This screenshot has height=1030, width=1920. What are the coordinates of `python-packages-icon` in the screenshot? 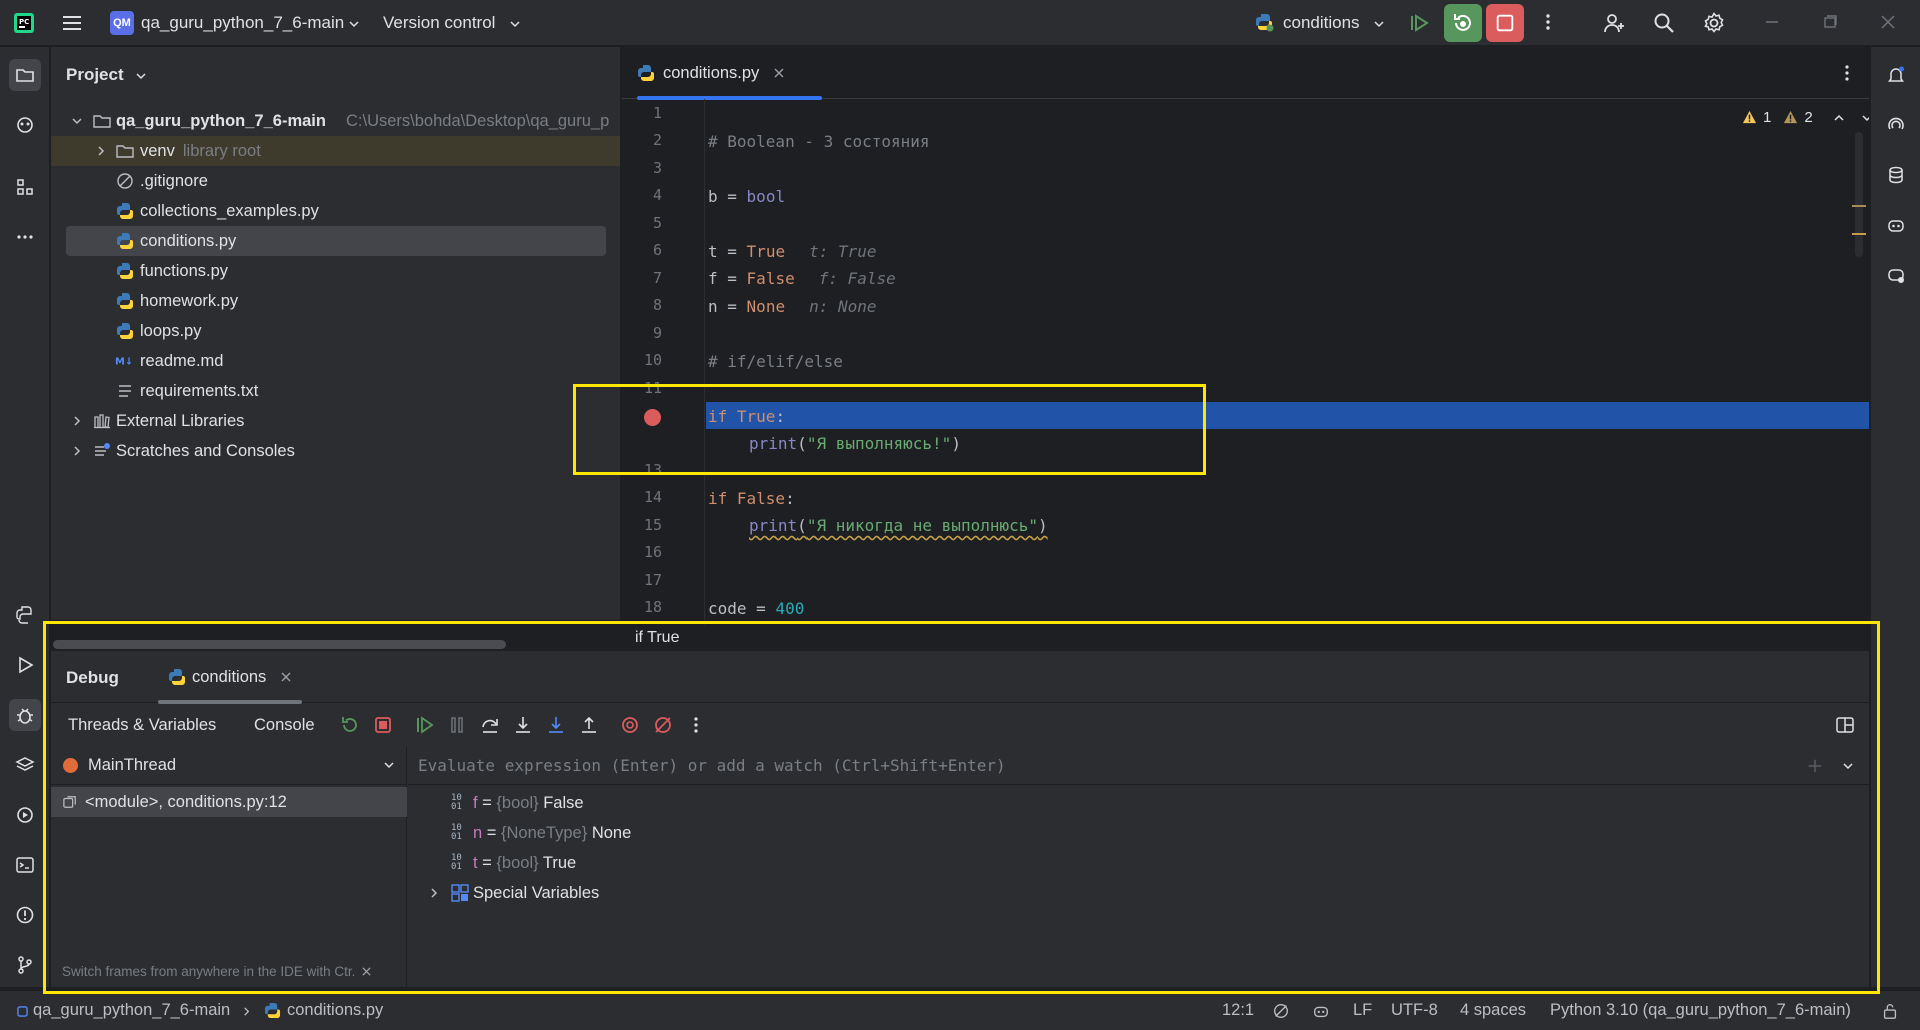 It's located at (25, 125).